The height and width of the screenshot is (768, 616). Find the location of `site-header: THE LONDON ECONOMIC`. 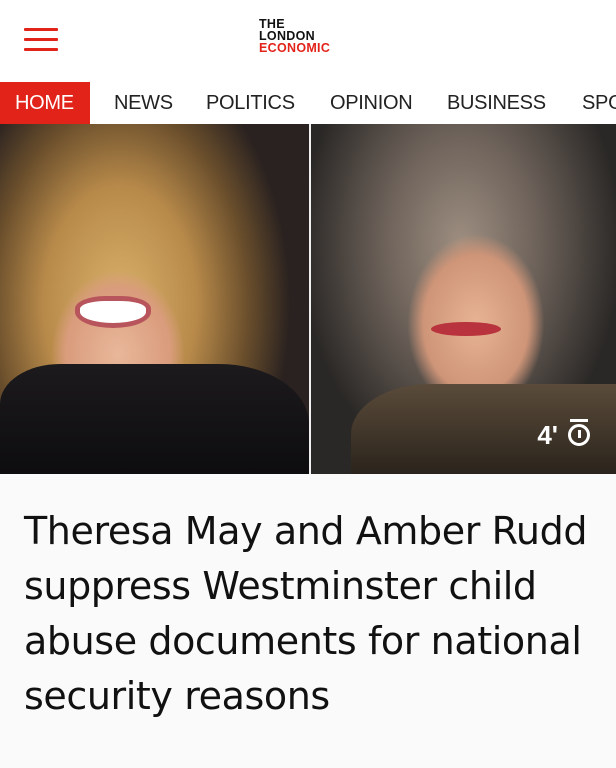

site-header: THE LONDON ECONOMIC is located at coordinates (308, 41).